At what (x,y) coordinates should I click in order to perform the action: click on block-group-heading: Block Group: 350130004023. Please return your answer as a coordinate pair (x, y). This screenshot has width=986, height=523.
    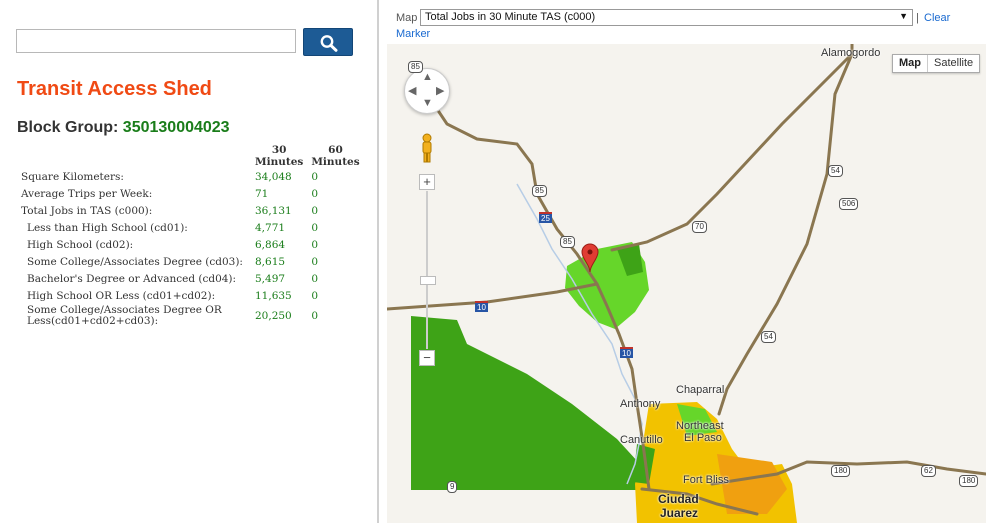
    Looking at the image, I should click on (123, 128).